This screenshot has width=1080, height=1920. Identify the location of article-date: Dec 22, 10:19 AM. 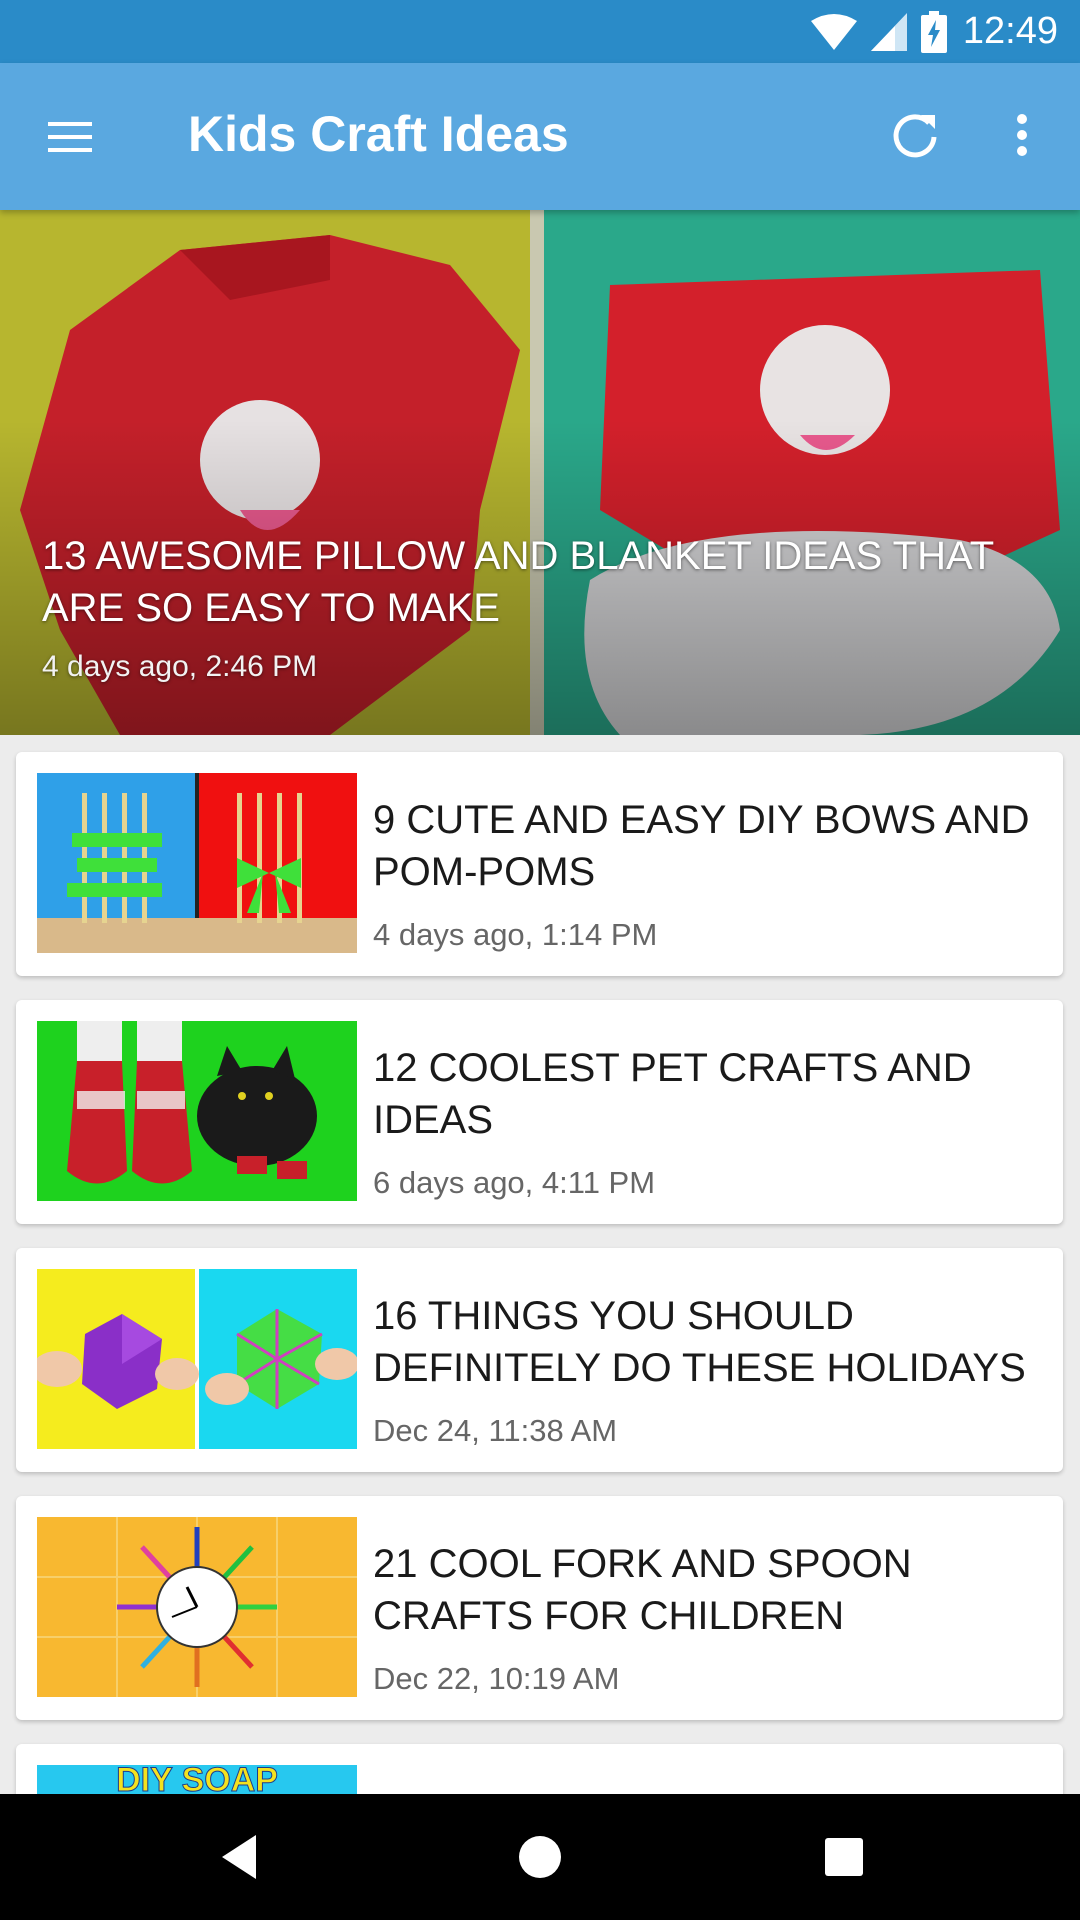
(496, 1678).